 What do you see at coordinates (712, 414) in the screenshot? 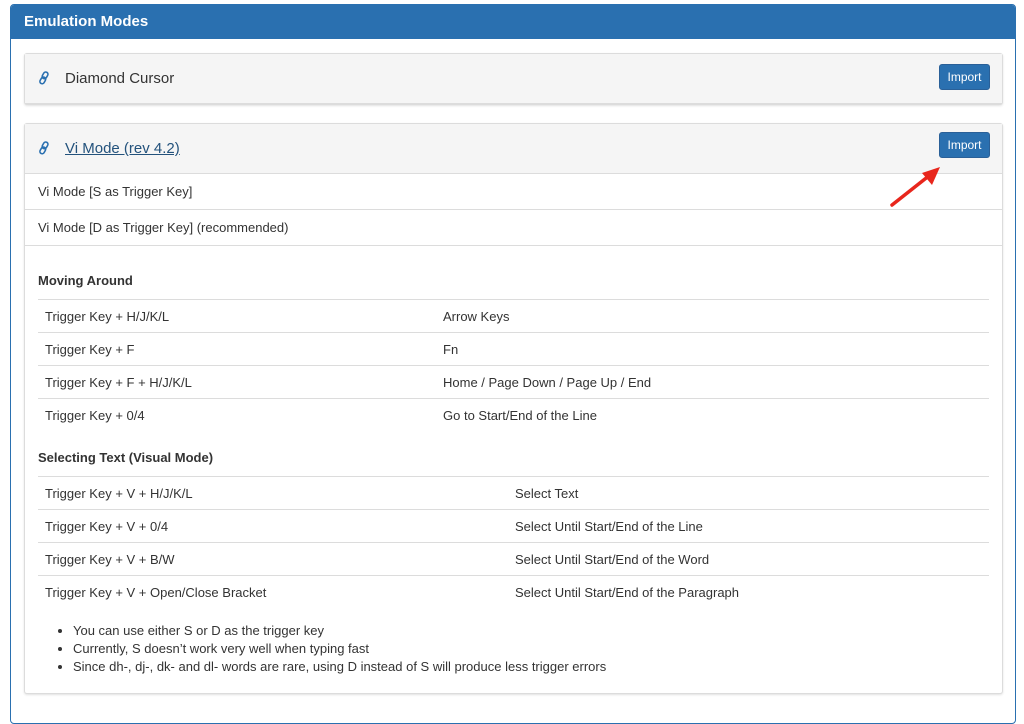
I see `action-cell: Go to Start/End of the Line` at bounding box center [712, 414].